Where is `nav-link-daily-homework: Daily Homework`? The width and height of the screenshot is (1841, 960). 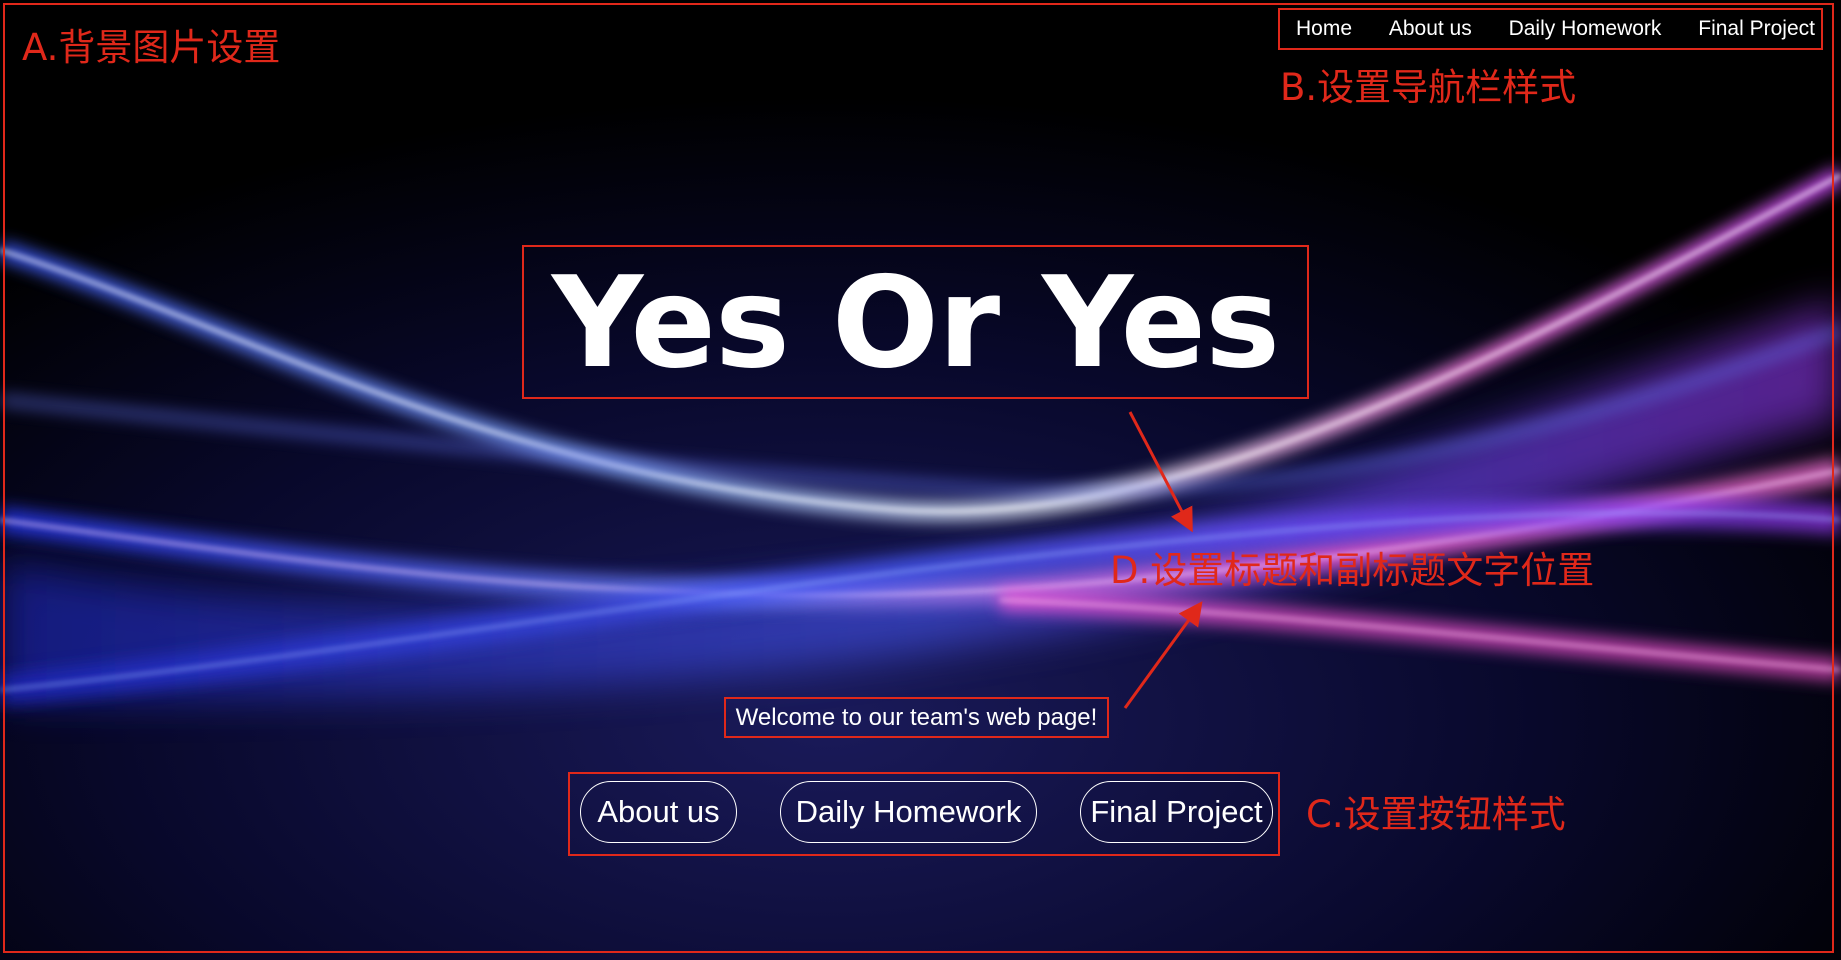
nav-link-daily-homework: Daily Homework is located at coordinates (1585, 29).